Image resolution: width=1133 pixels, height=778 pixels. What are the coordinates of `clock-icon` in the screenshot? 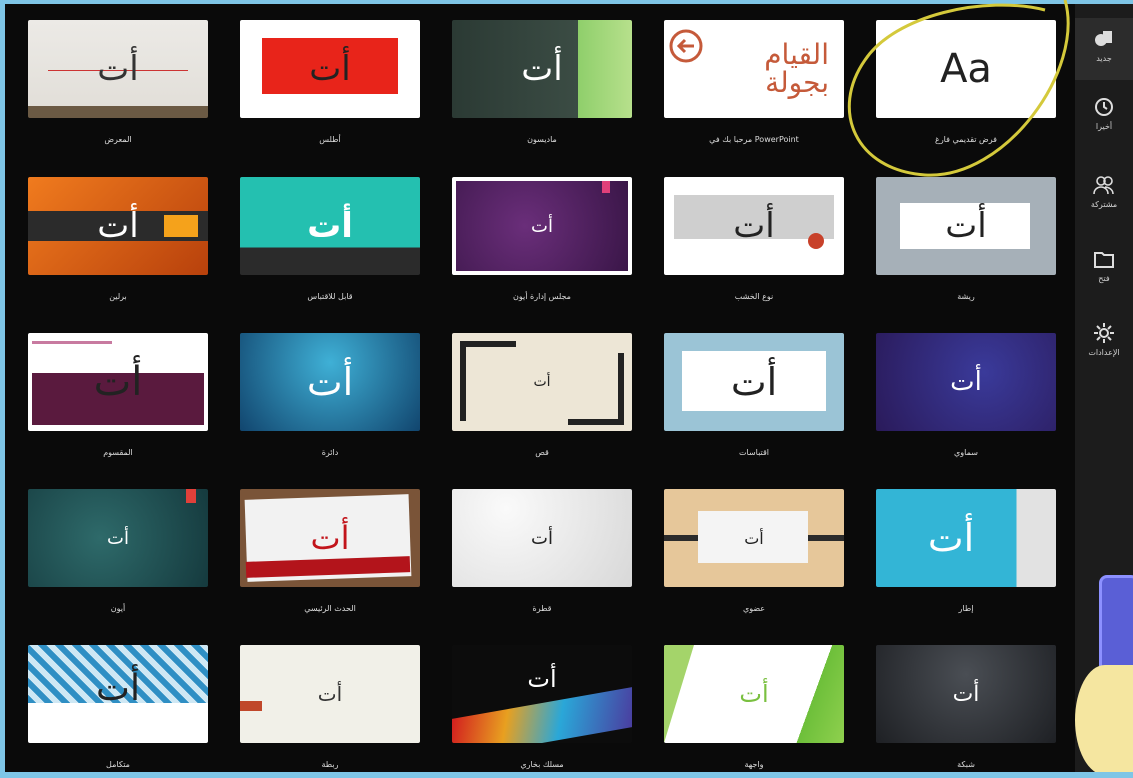 It's located at (1104, 107).